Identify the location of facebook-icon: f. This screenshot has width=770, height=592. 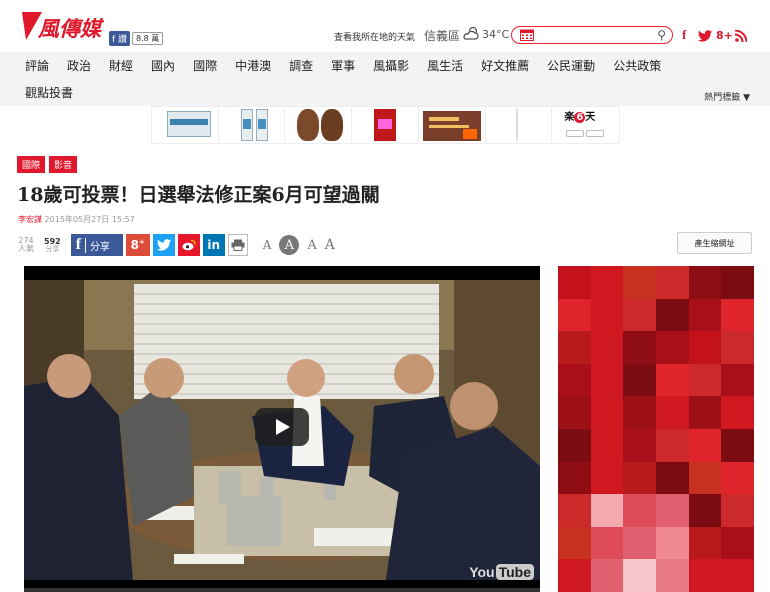
(684, 35).